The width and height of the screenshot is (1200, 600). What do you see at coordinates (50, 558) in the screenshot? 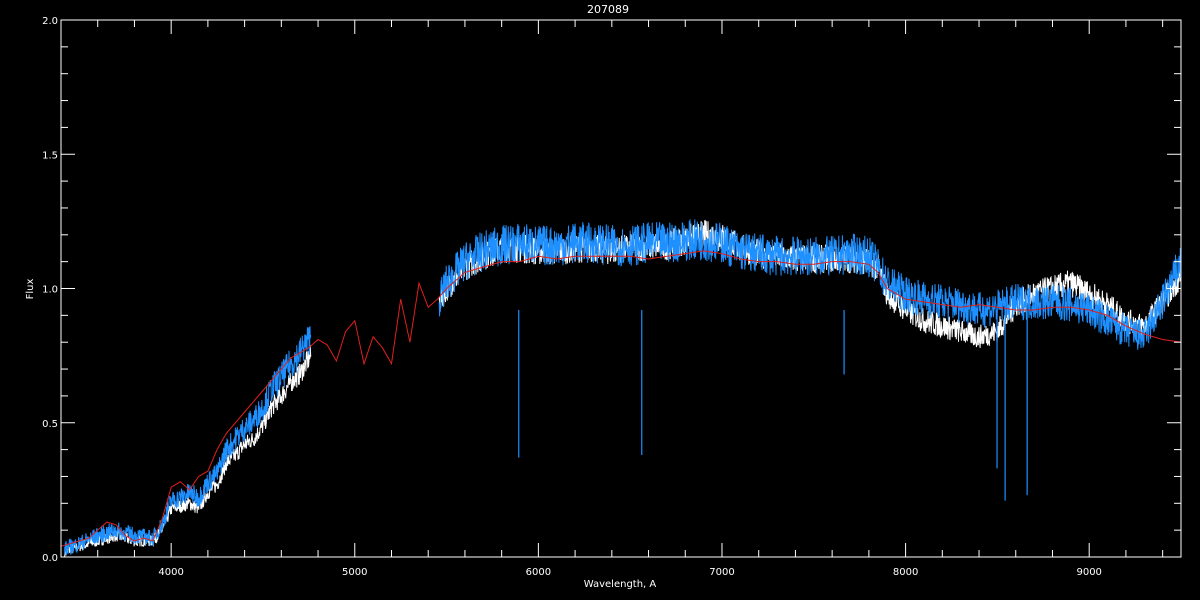
I see `y-tick-label: 0.0` at bounding box center [50, 558].